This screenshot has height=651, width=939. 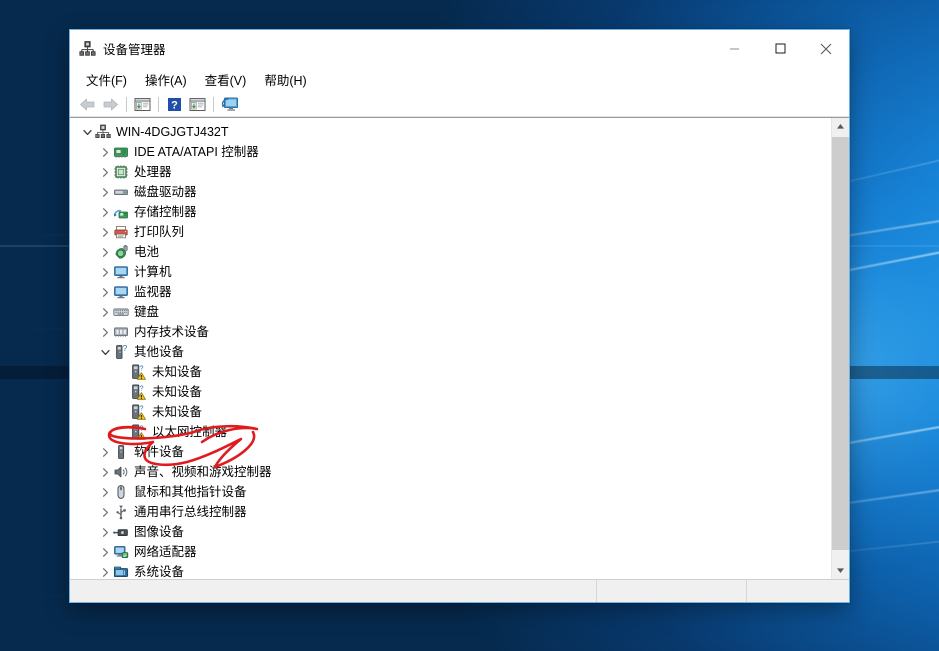 I want to click on show-hide-console-tree-icon, so click(x=142, y=104).